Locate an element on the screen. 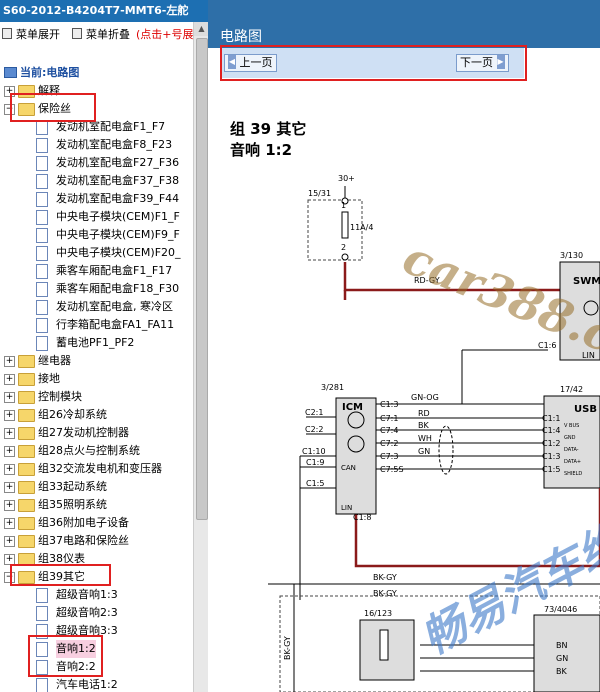 The image size is (600, 692). label-vbus: V BUS is located at coordinates (571, 426).